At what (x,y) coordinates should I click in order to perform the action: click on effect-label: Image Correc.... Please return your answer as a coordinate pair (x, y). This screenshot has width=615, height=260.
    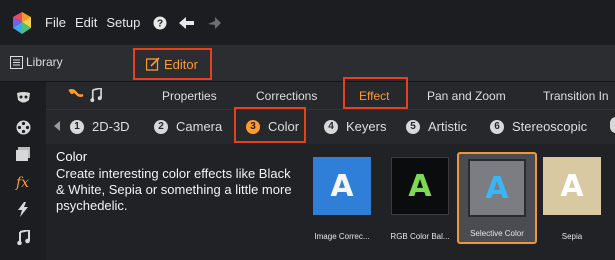
    Looking at the image, I should click on (342, 236).